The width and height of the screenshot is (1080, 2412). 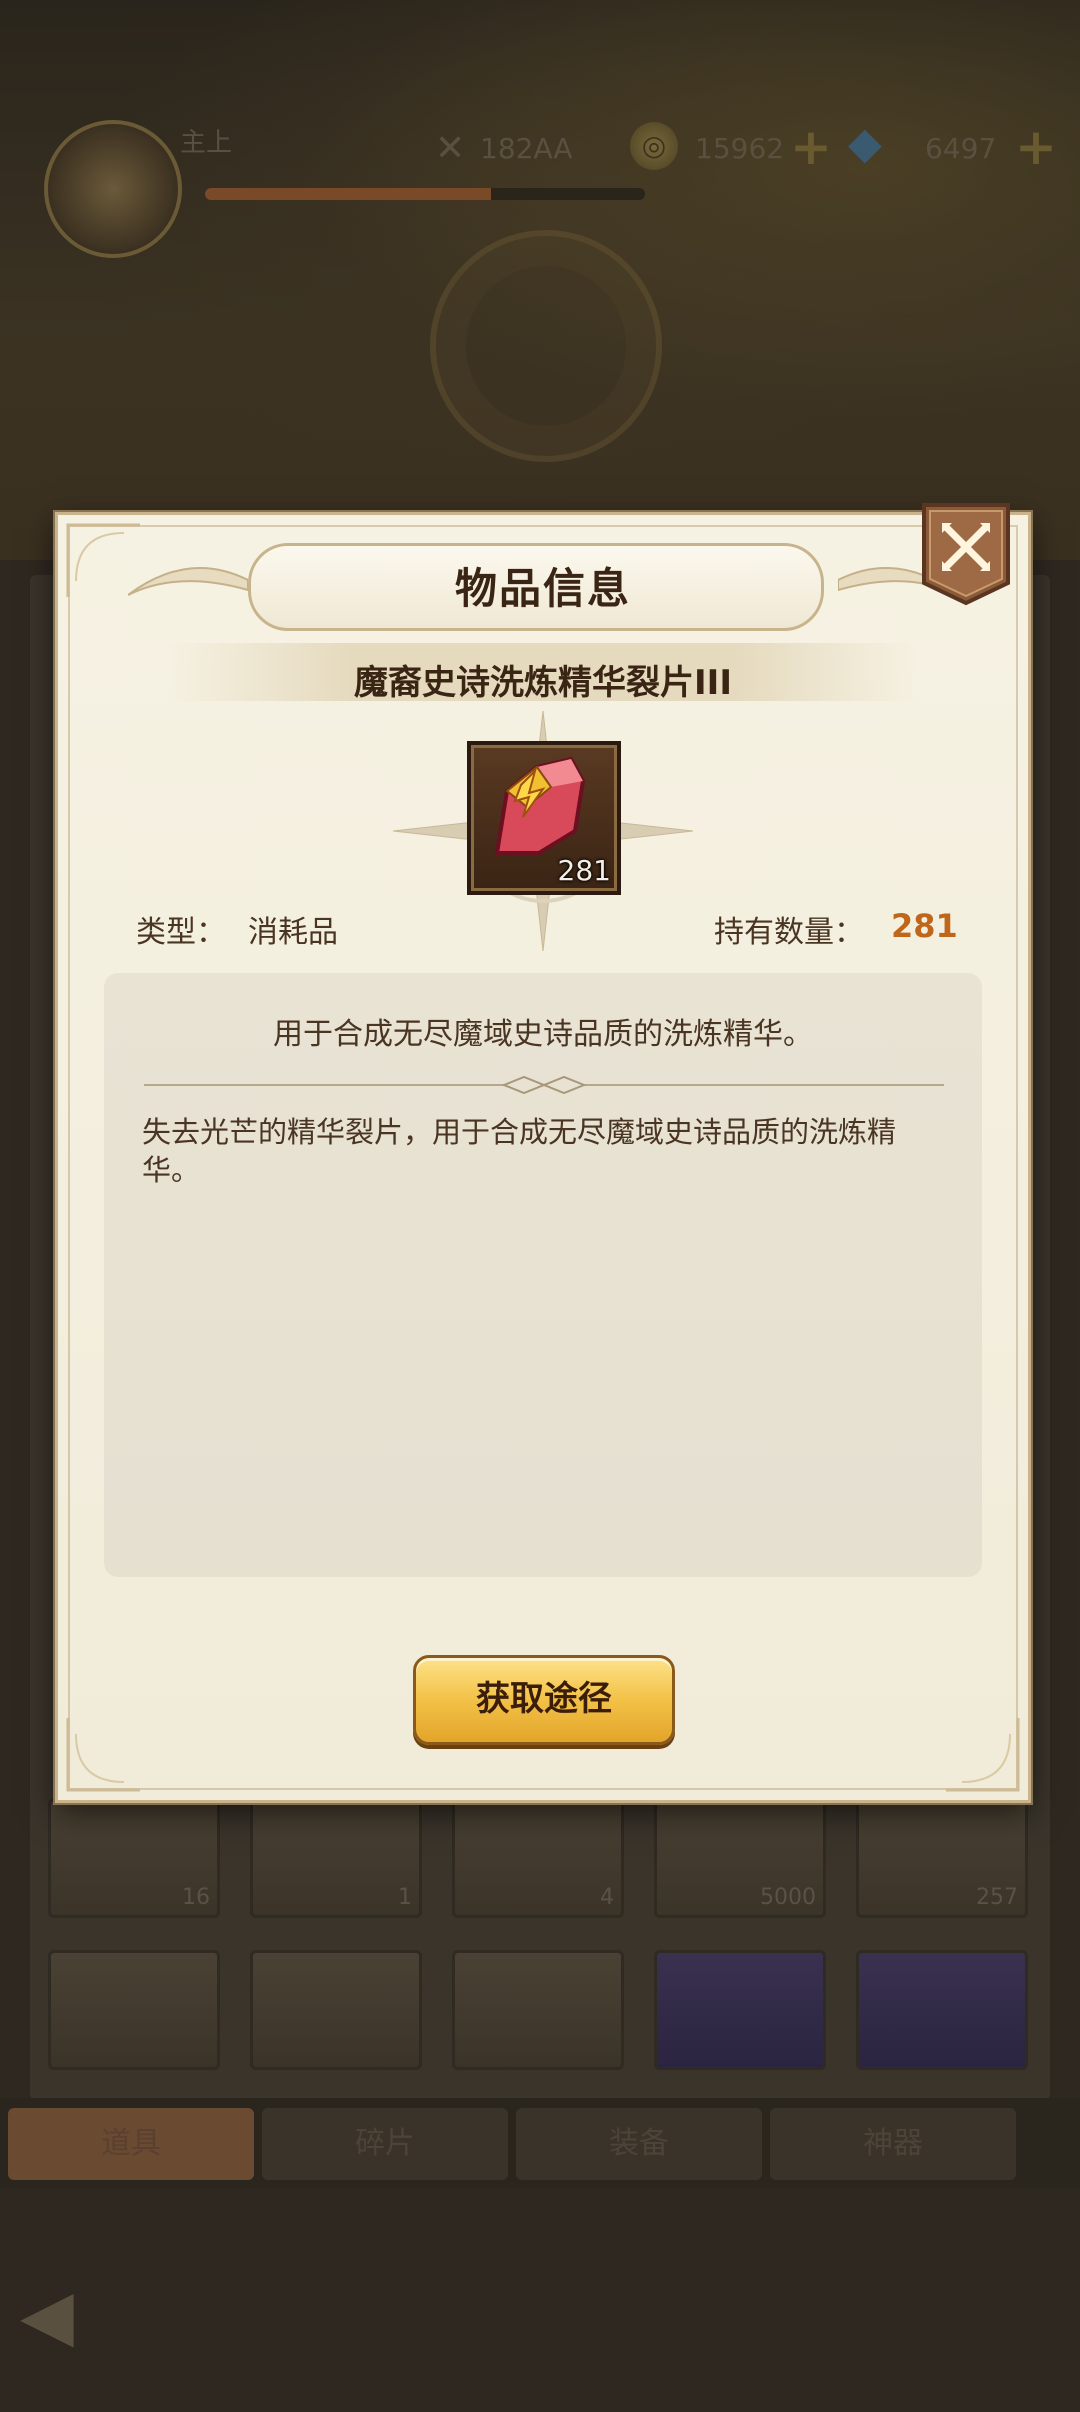 I want to click on owned-count-value: 281, so click(x=924, y=926).